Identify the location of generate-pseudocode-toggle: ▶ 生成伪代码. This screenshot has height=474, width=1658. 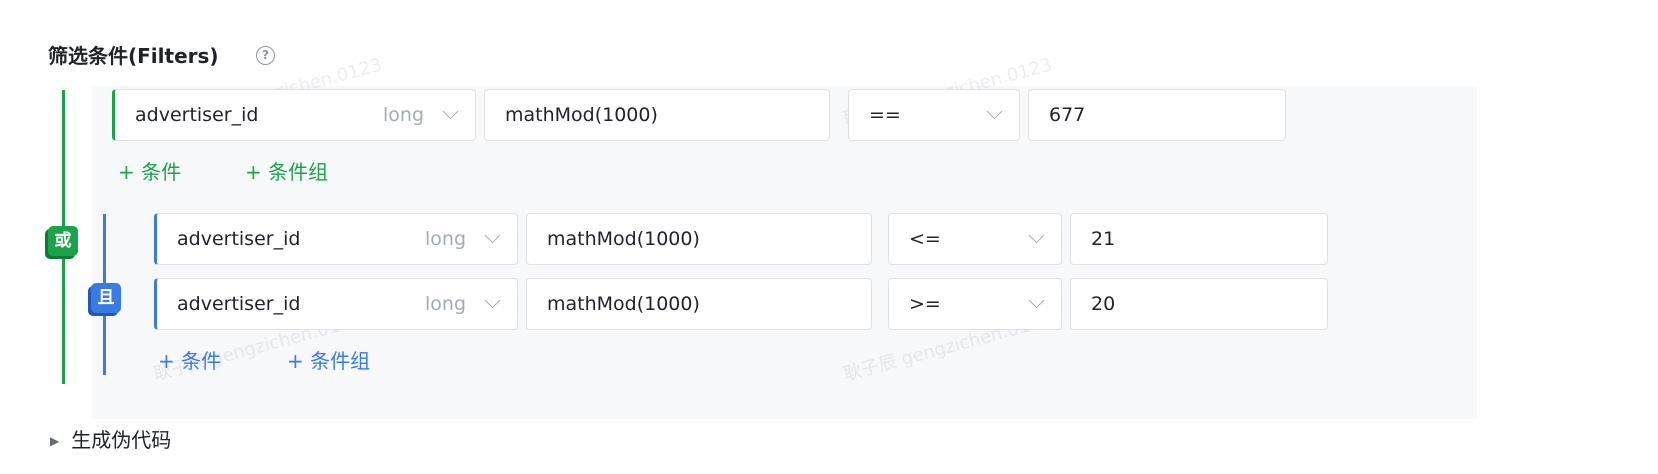
(110, 440).